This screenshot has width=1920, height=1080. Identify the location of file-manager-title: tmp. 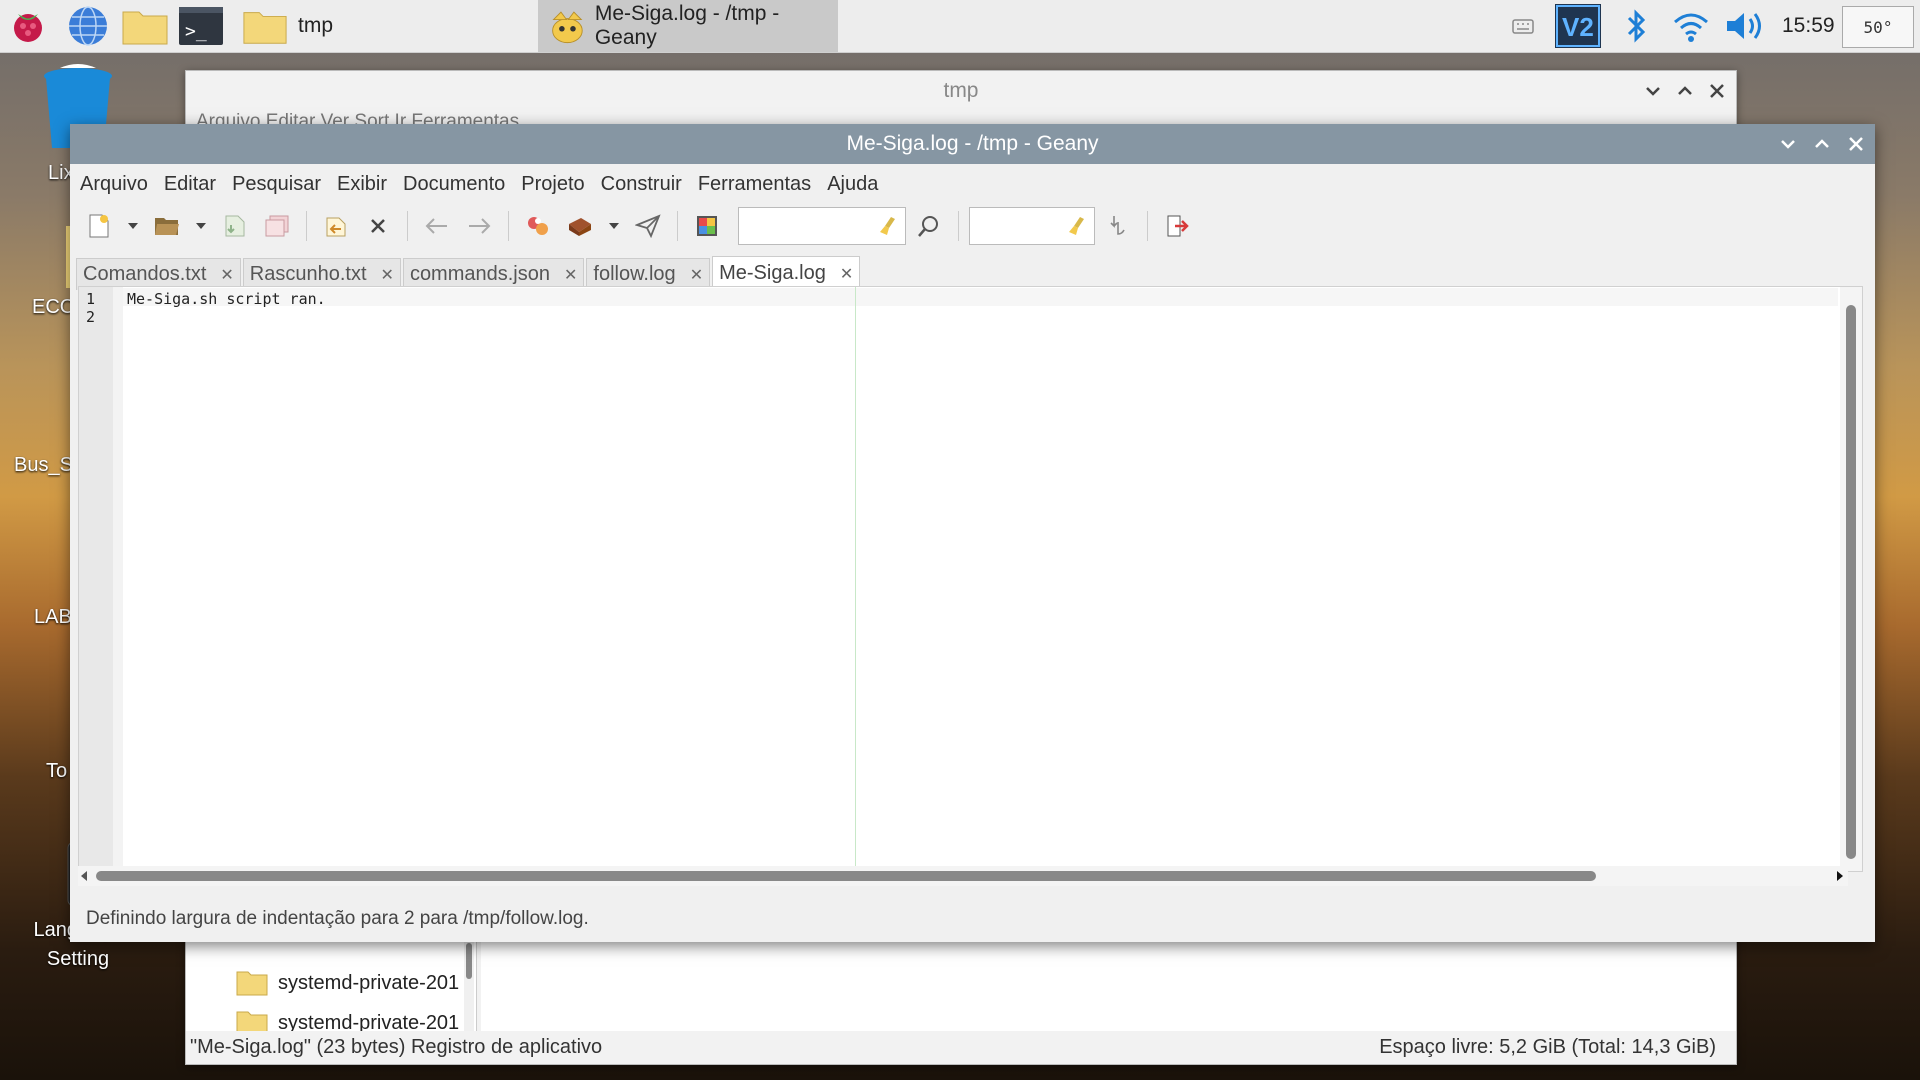
(961, 90).